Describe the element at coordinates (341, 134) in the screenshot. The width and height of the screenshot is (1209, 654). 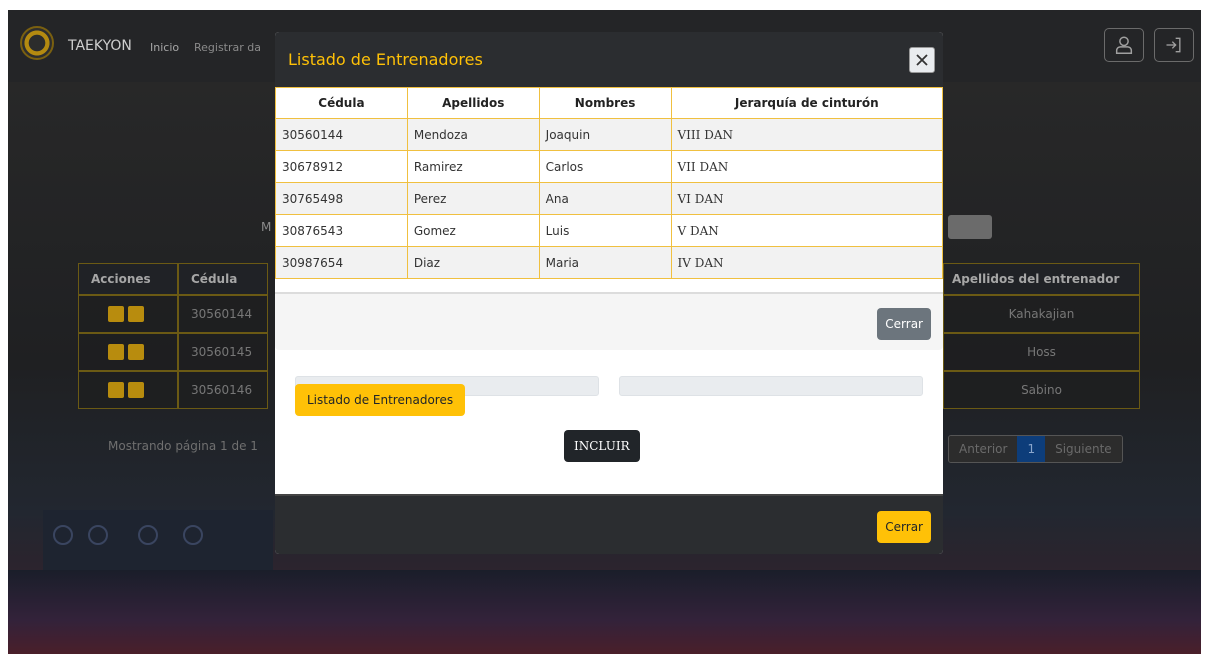
I see `cell-cedula: 30560144` at that location.